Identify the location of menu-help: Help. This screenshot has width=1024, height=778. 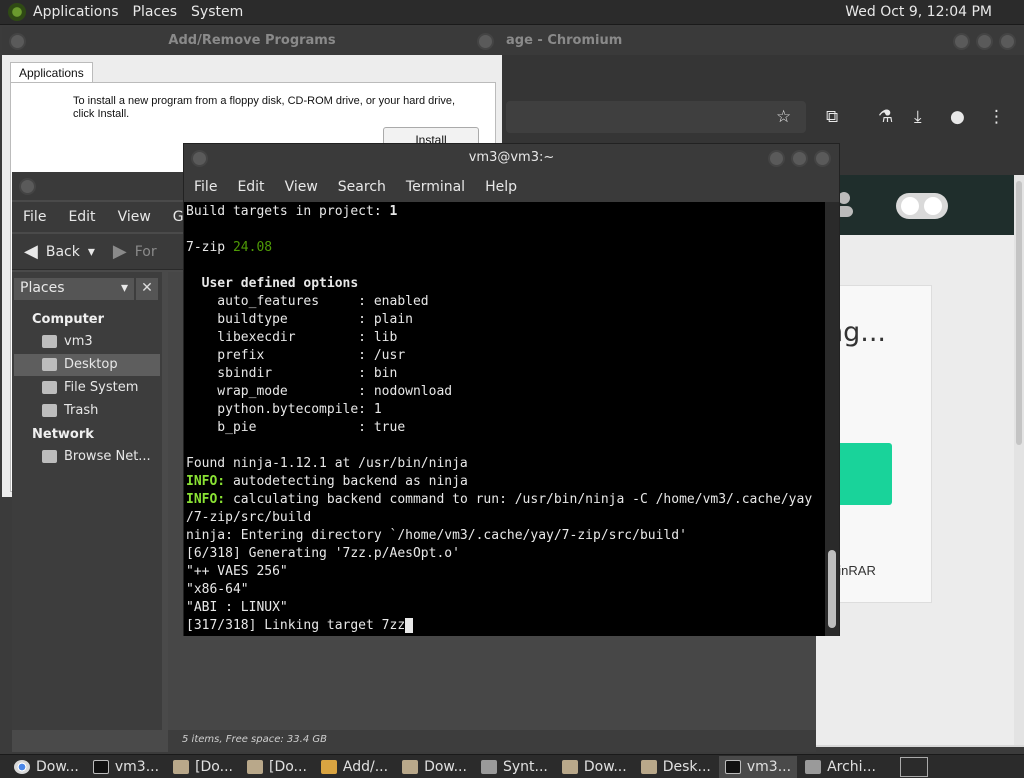
(501, 187).